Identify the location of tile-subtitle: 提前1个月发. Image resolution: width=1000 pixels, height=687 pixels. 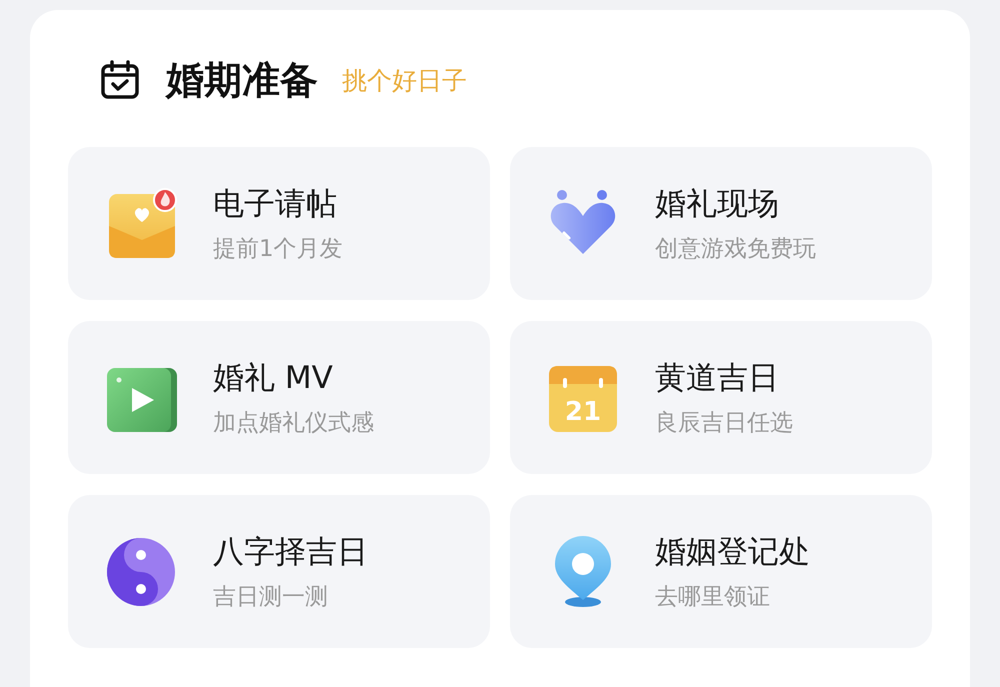
(278, 249).